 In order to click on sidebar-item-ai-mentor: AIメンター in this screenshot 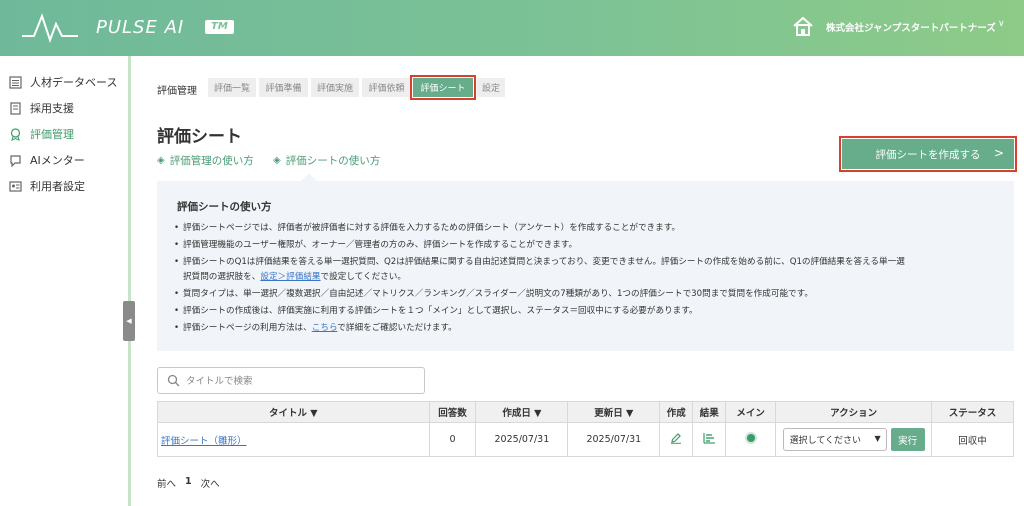, I will do `click(68, 160)`.